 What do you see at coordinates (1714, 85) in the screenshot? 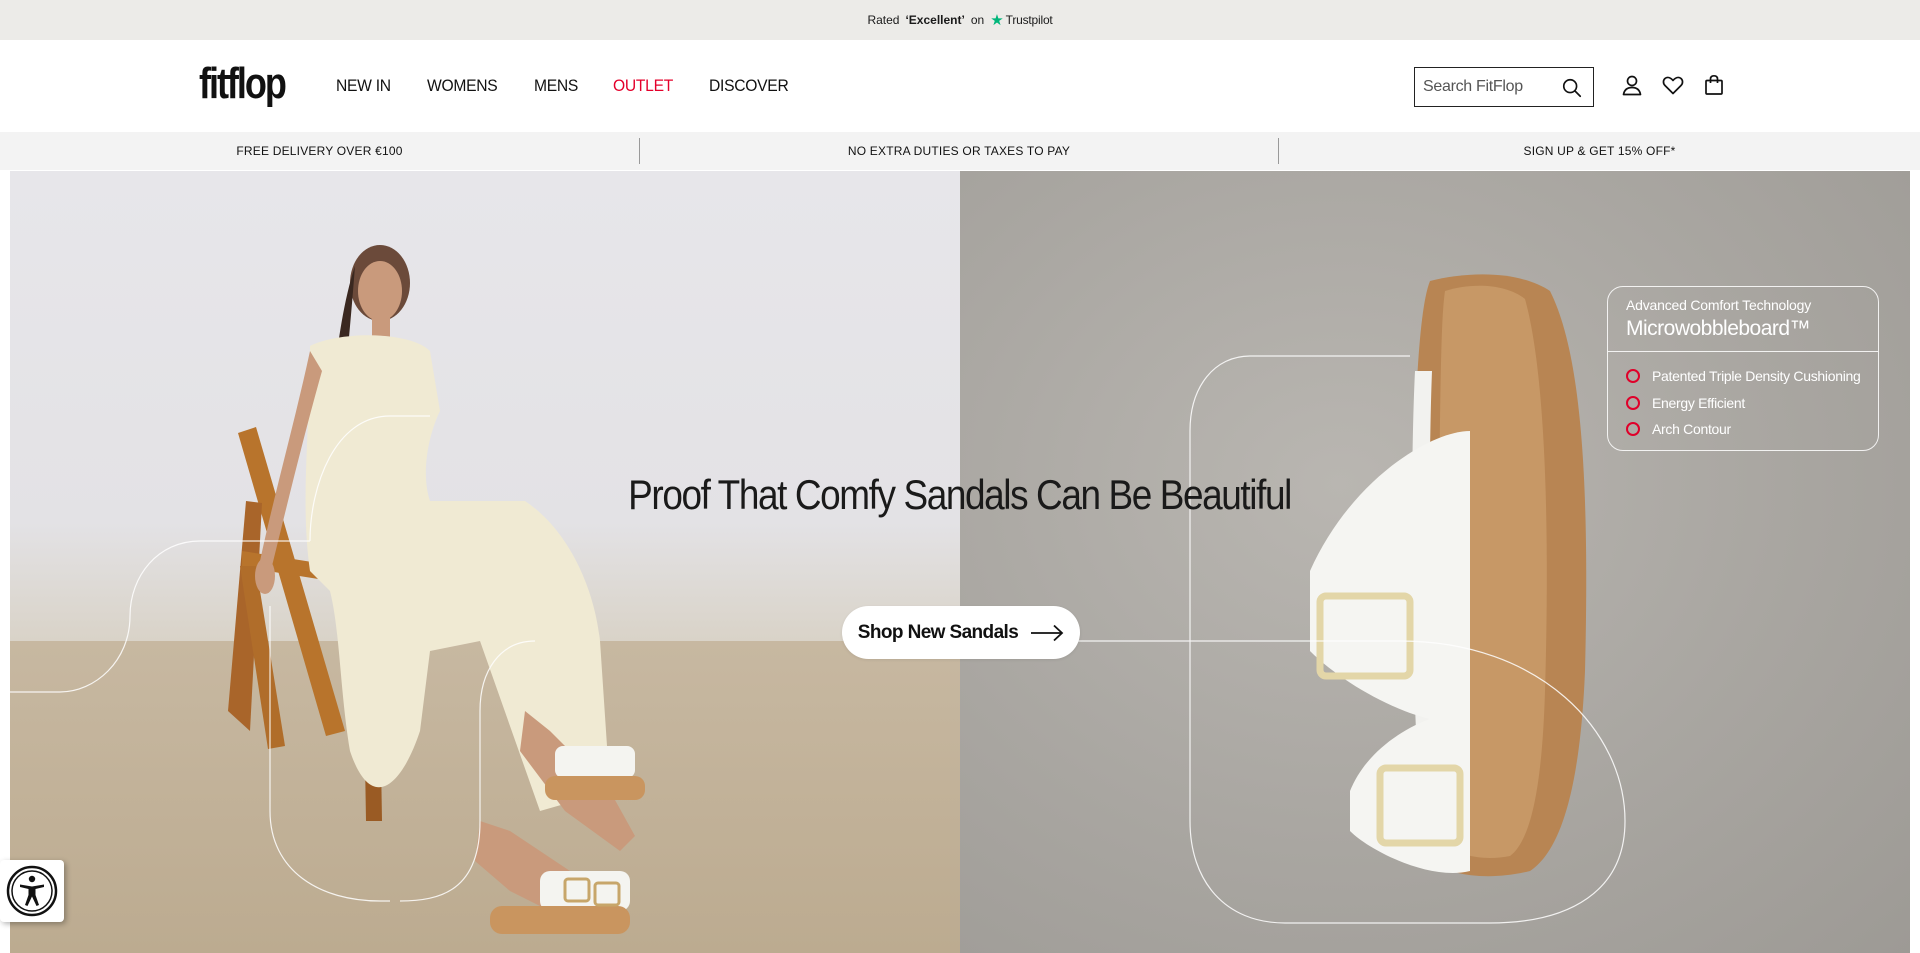
I see `shopping-bag-icon` at bounding box center [1714, 85].